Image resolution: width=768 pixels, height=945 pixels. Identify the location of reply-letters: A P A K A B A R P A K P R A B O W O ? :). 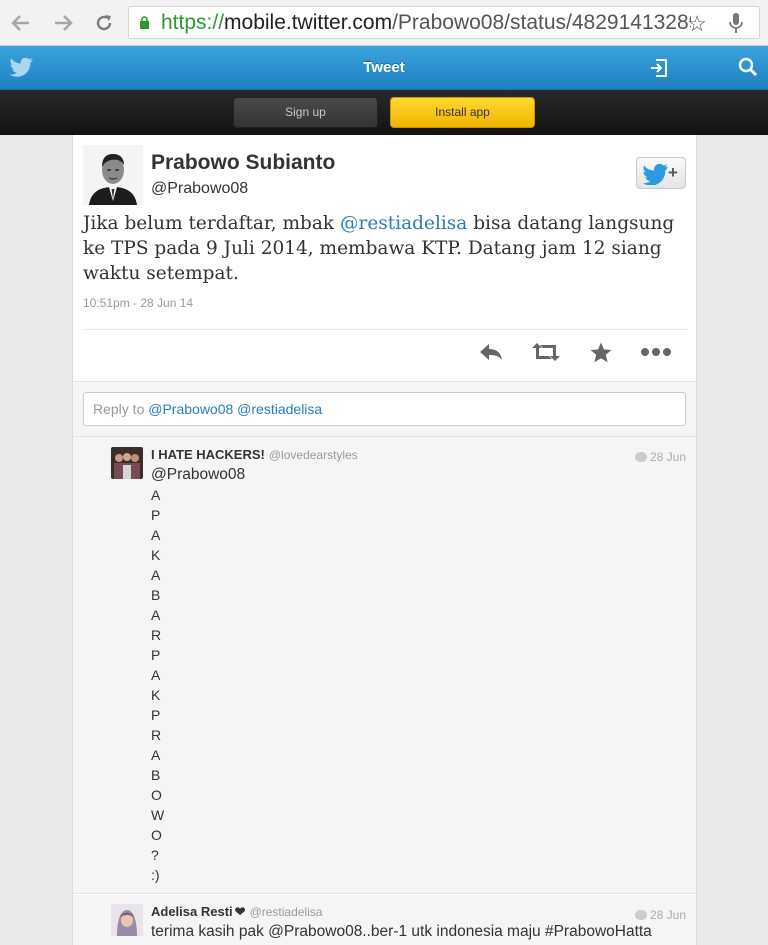
(157, 685).